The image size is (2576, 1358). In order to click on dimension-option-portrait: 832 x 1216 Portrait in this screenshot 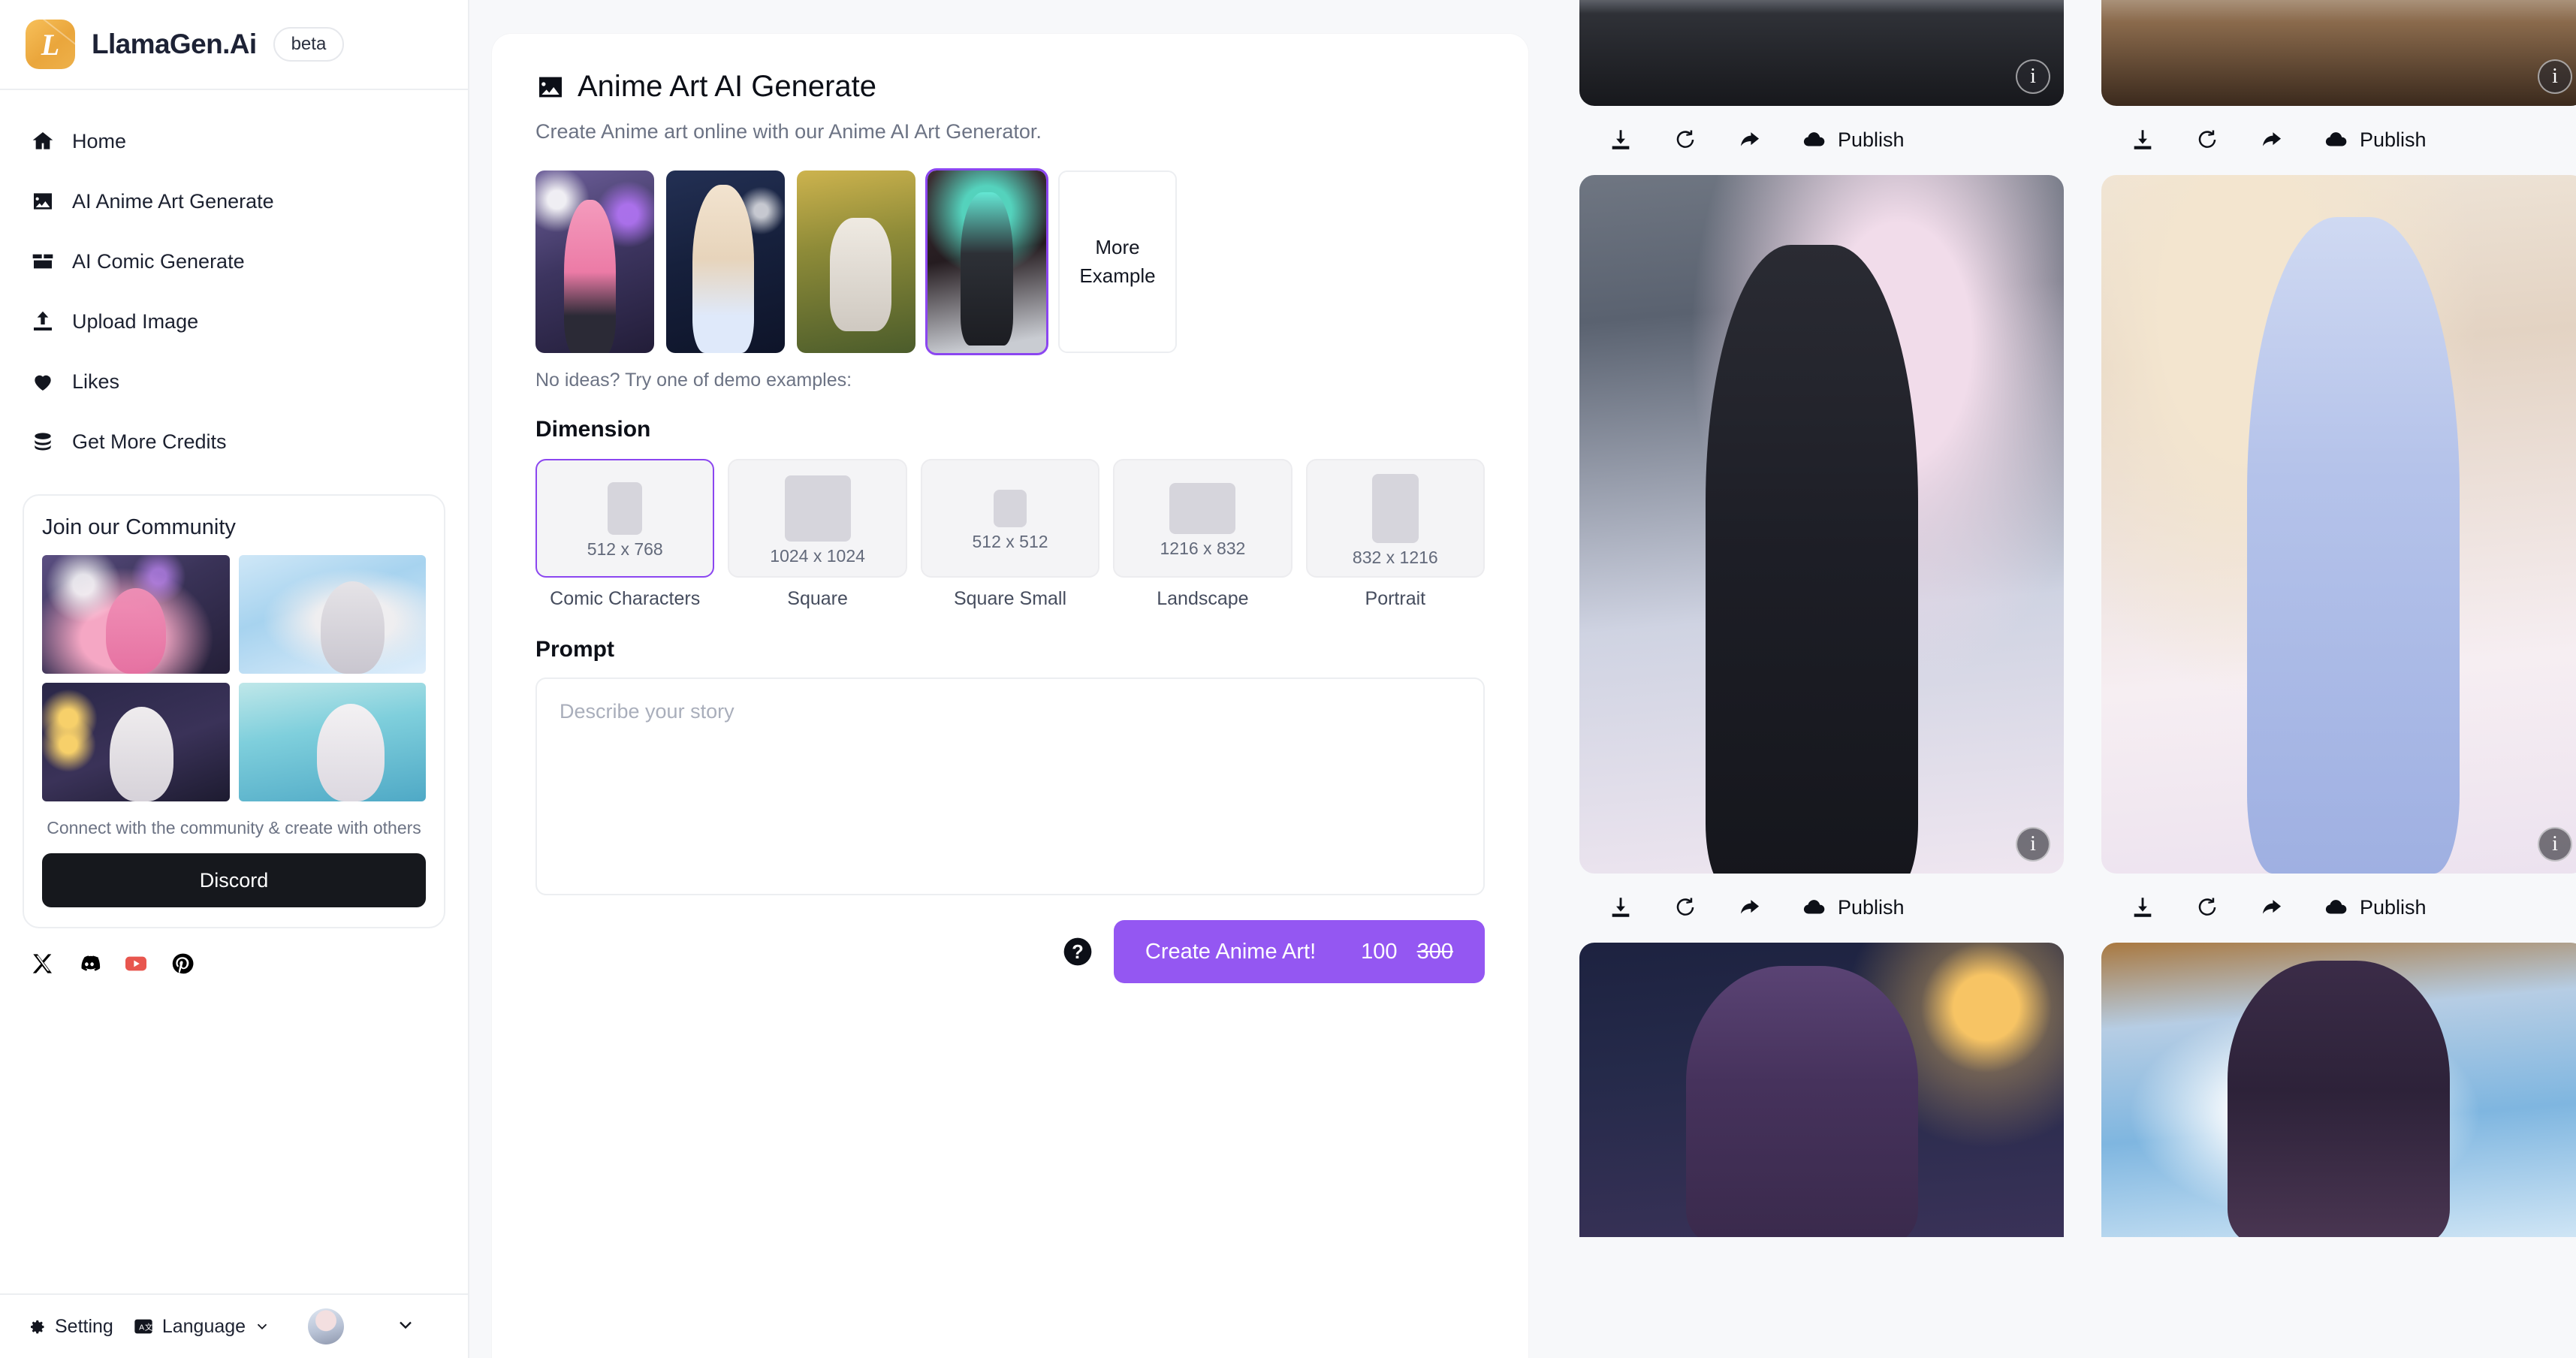, I will do `click(1395, 534)`.